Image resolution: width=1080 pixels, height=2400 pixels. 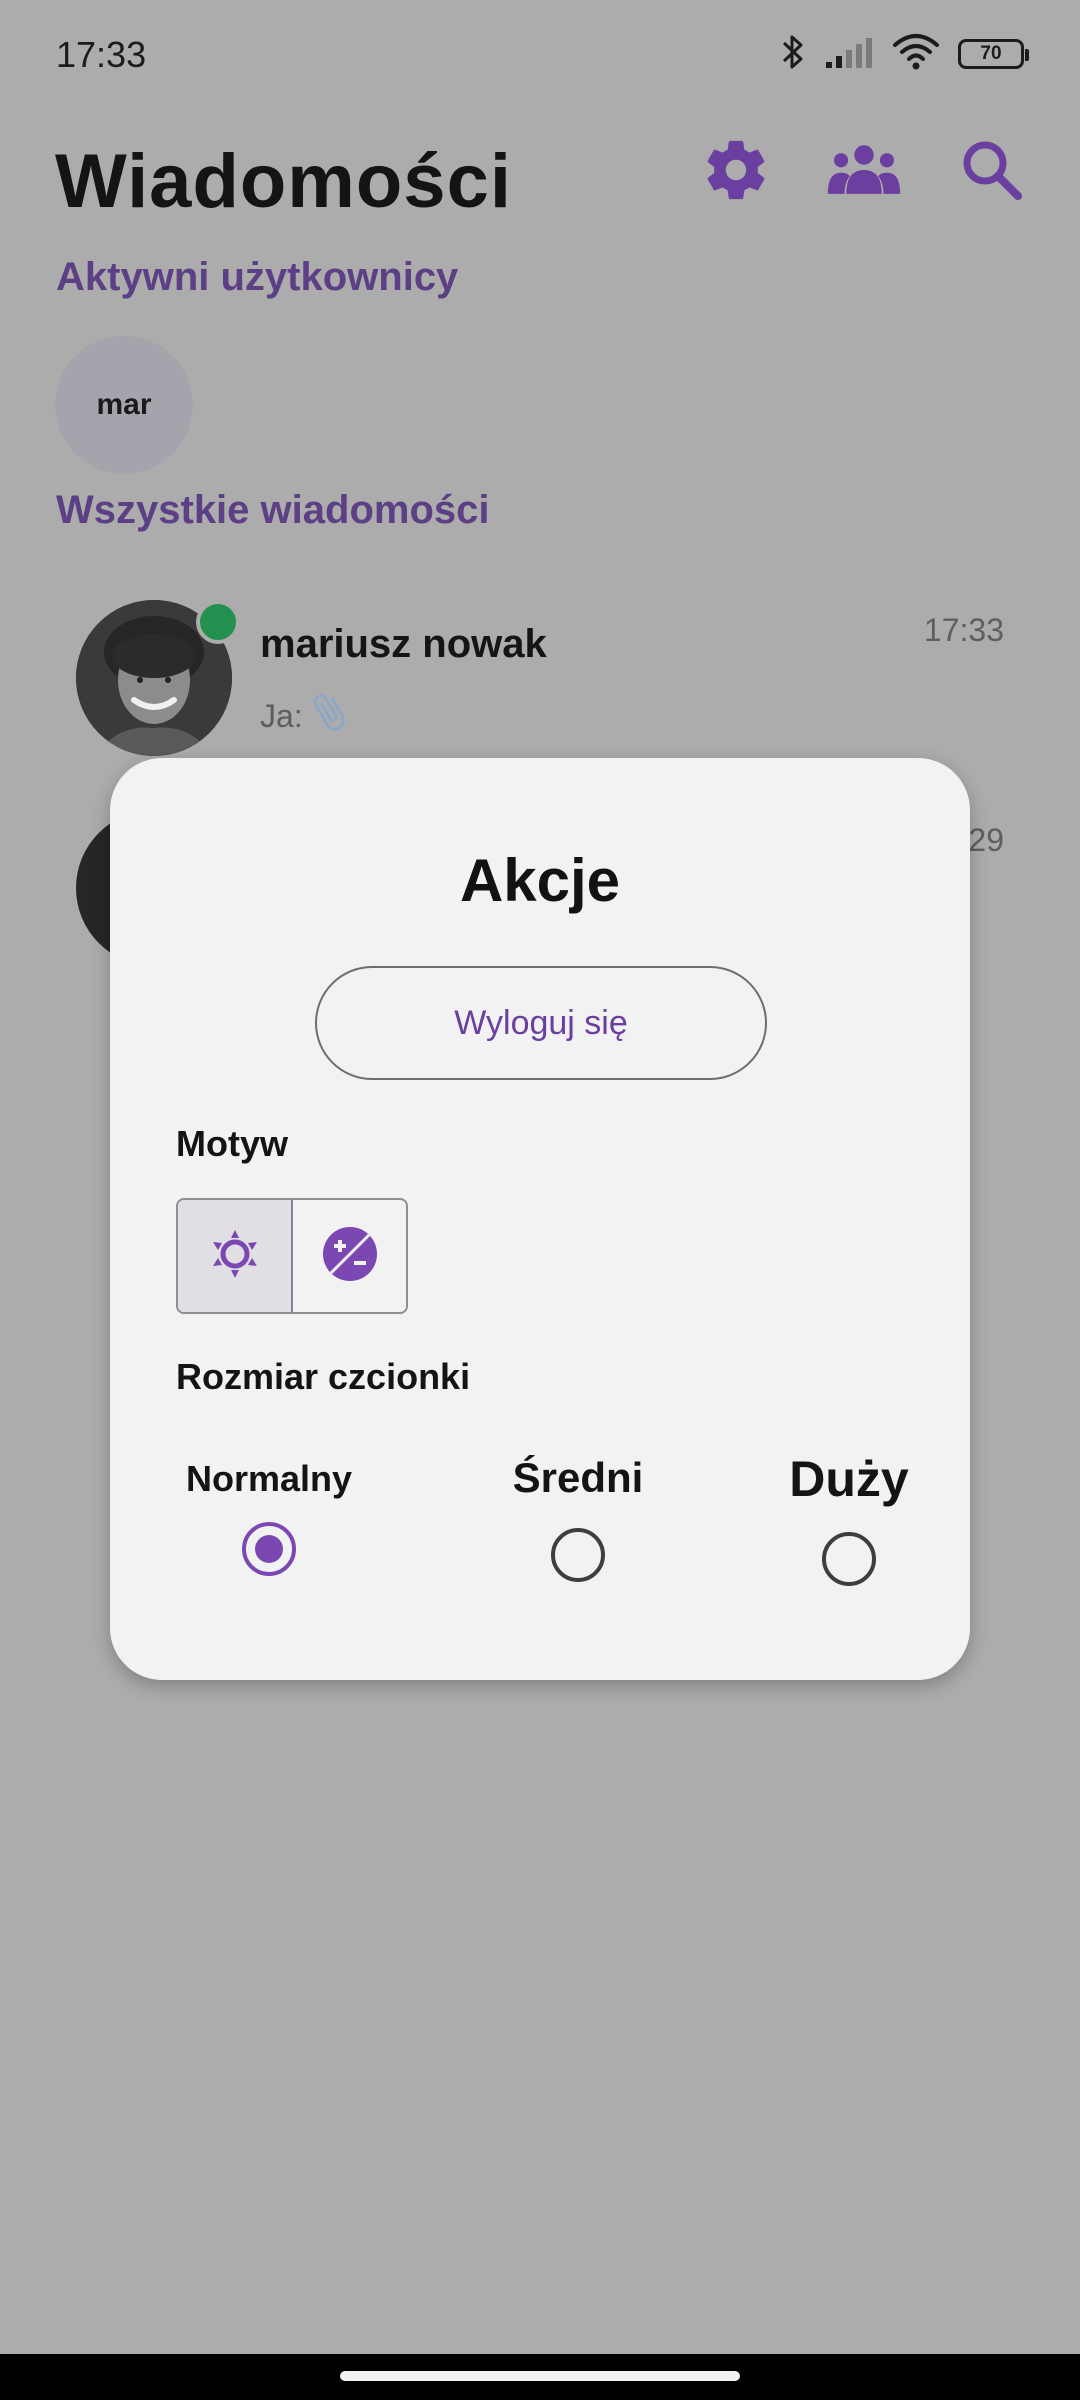 I want to click on preview-text: Ja:, so click(x=281, y=715).